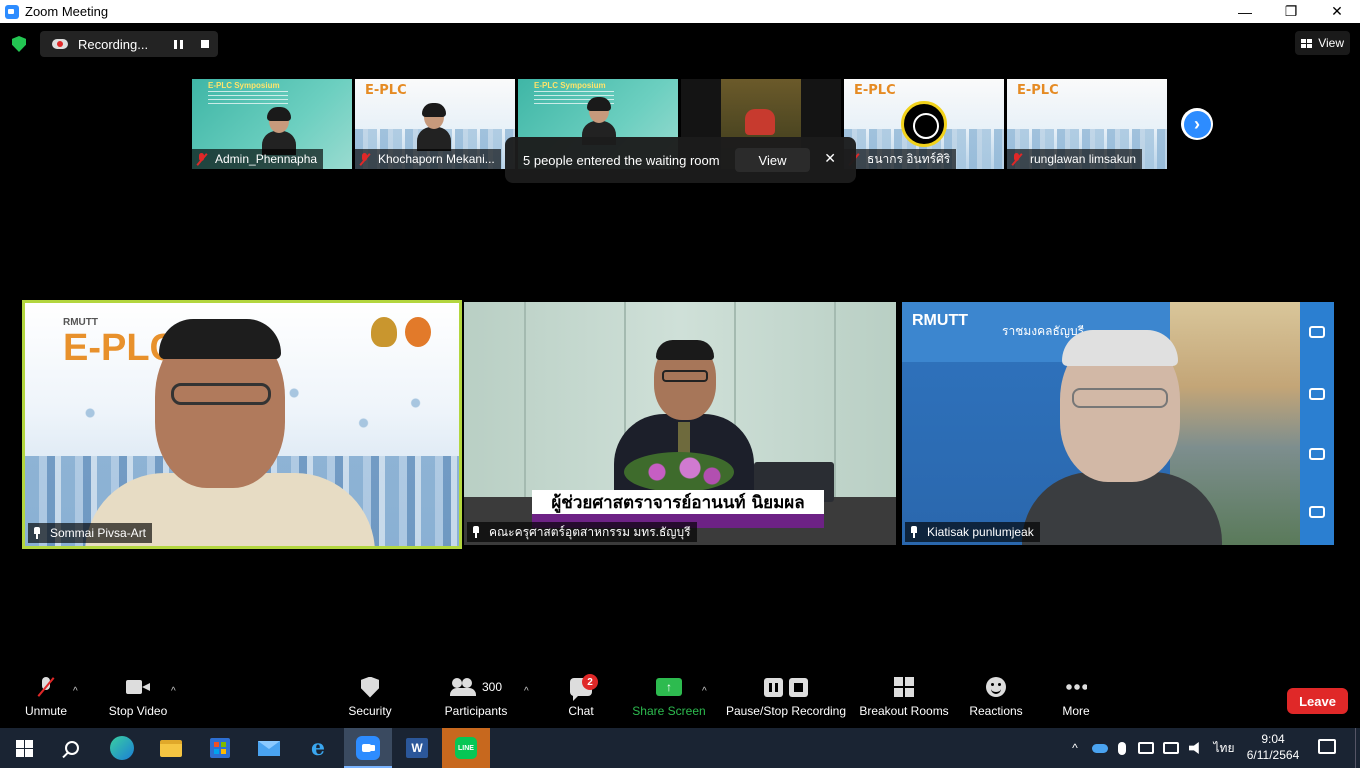 The width and height of the screenshot is (1360, 768). Describe the element at coordinates (669, 687) in the screenshot. I see `share-screen-icon: ↑` at that location.